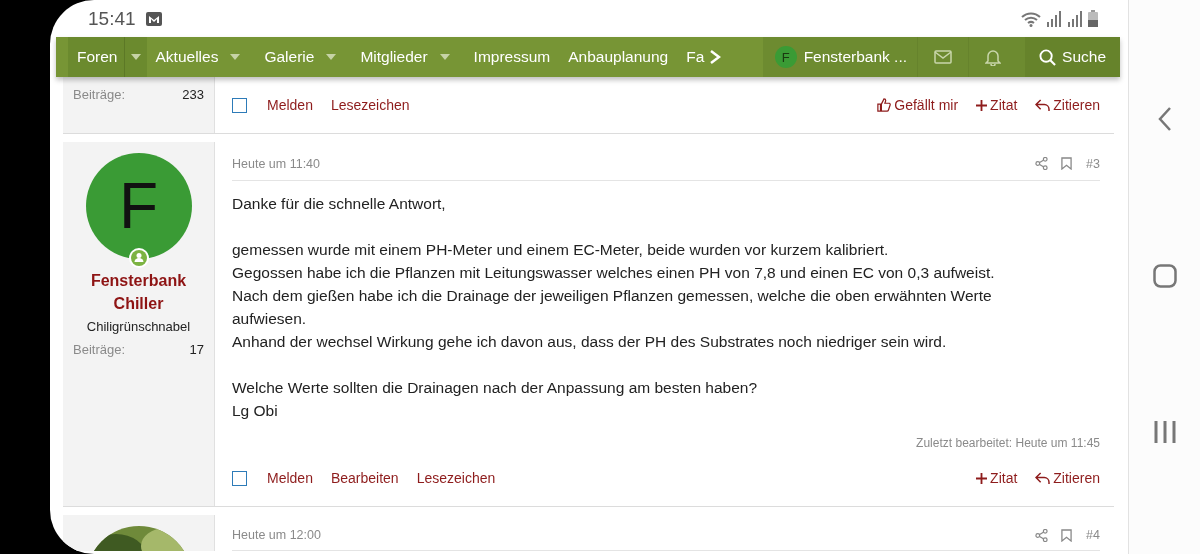  Describe the element at coordinates (1164, 432) in the screenshot. I see `recent-apps-icon` at that location.